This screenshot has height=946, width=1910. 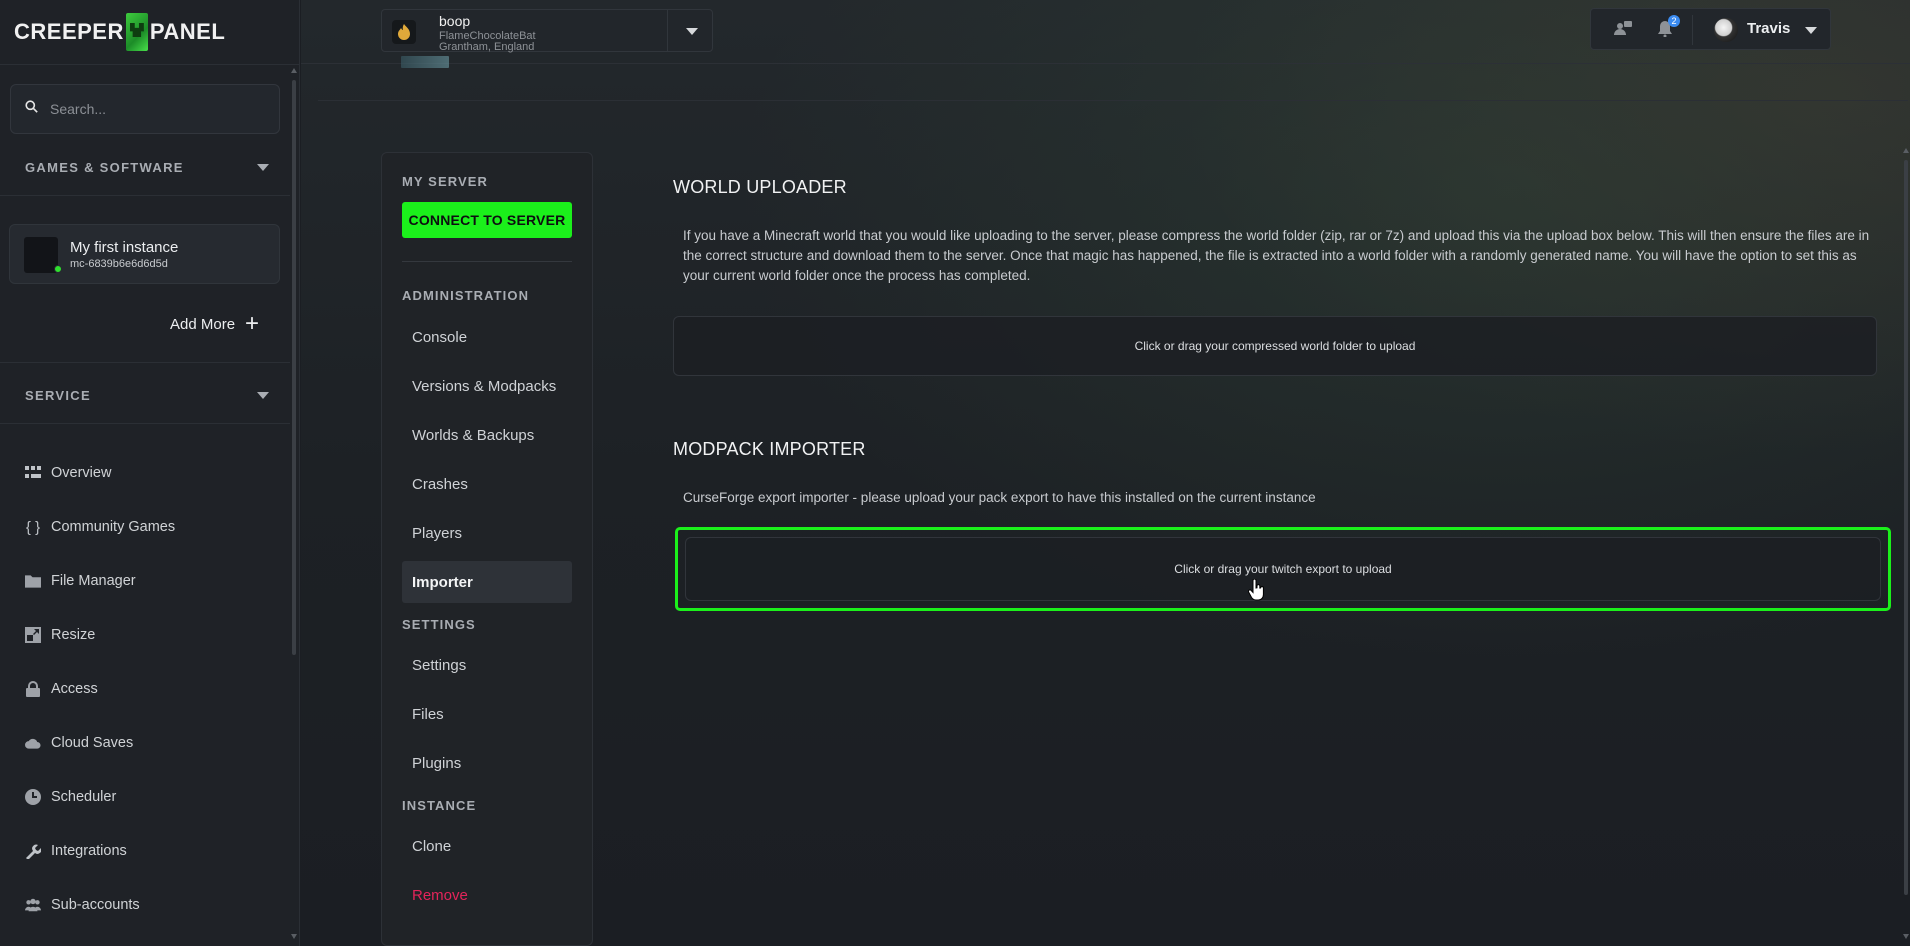 What do you see at coordinates (95, 905) in the screenshot?
I see `nav-label: Sub-accounts` at bounding box center [95, 905].